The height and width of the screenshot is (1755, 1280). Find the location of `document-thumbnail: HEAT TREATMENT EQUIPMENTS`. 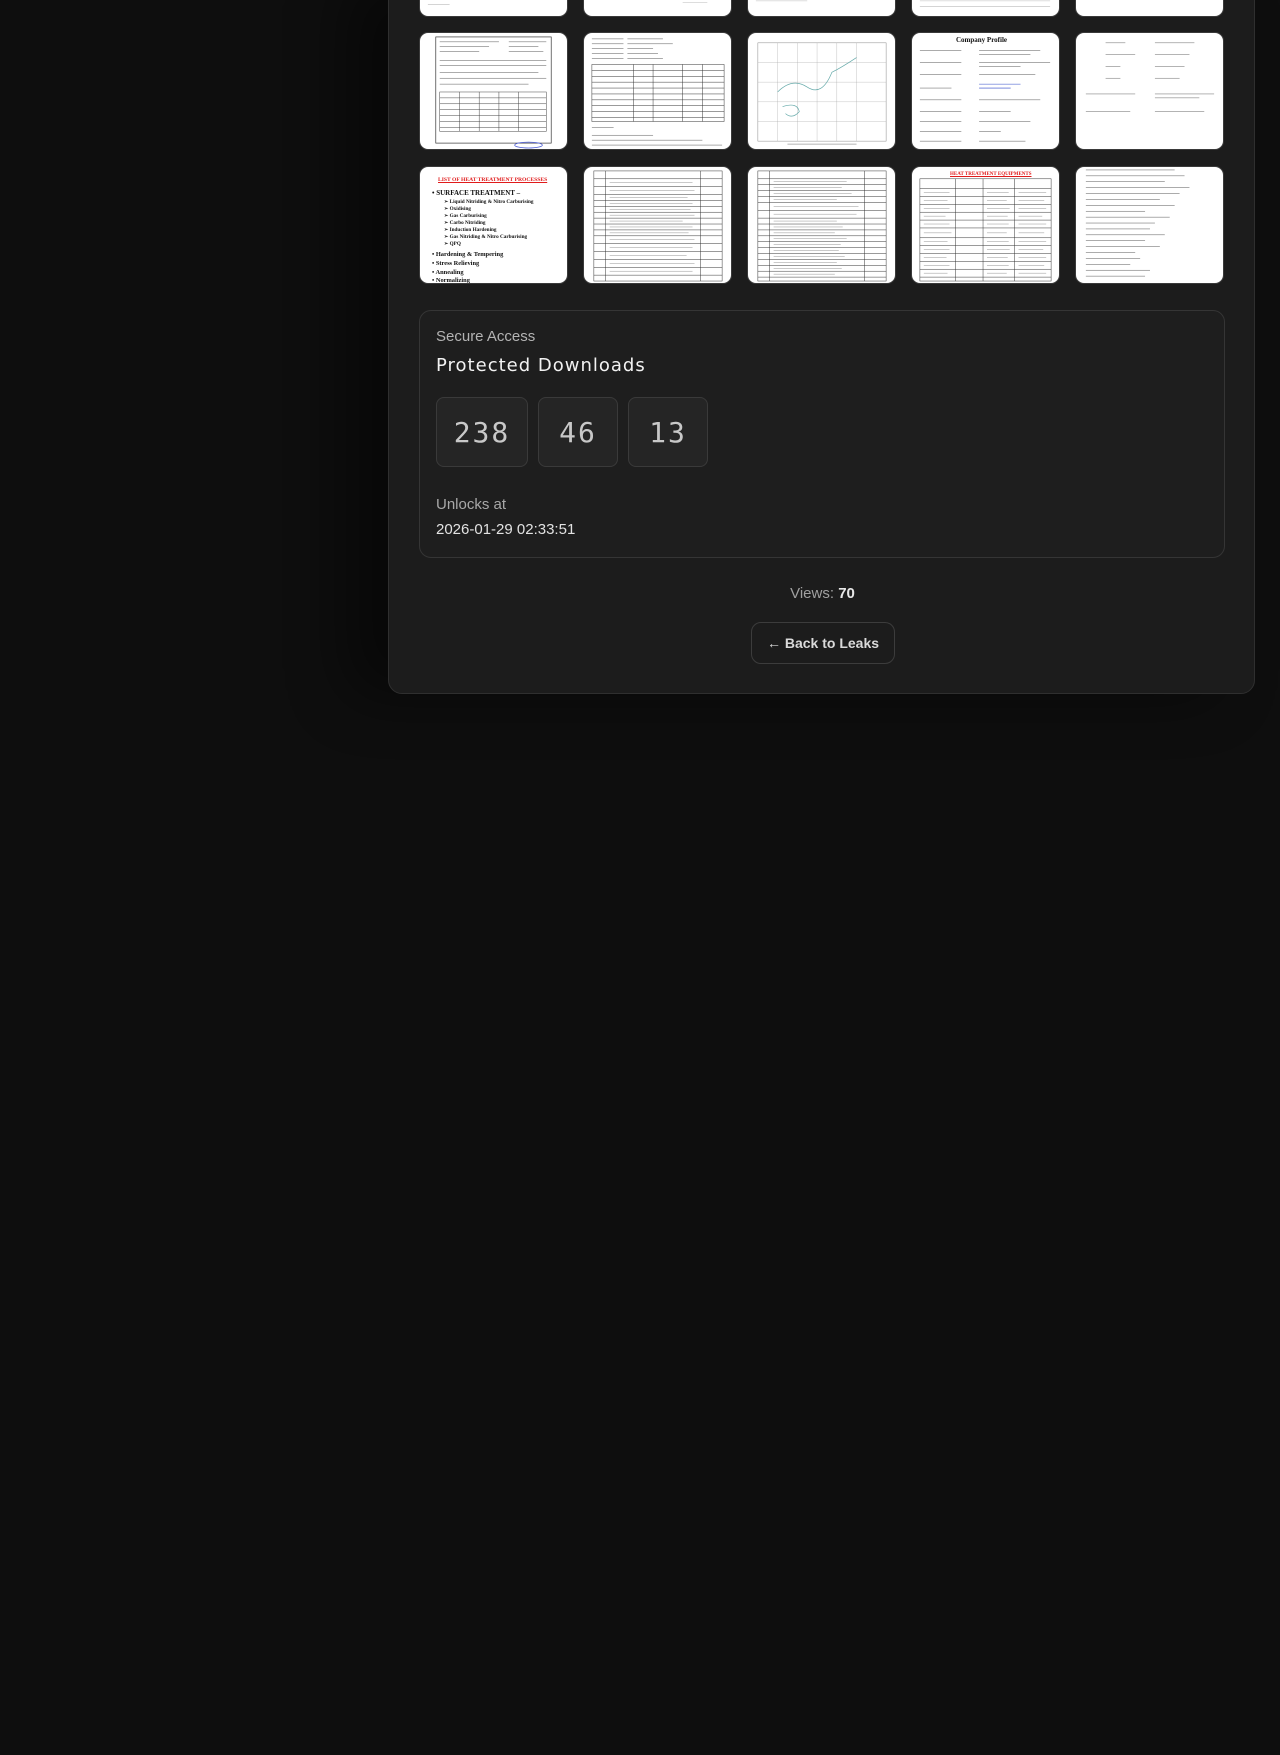

document-thumbnail: HEAT TREATMENT EQUIPMENTS is located at coordinates (985, 225).